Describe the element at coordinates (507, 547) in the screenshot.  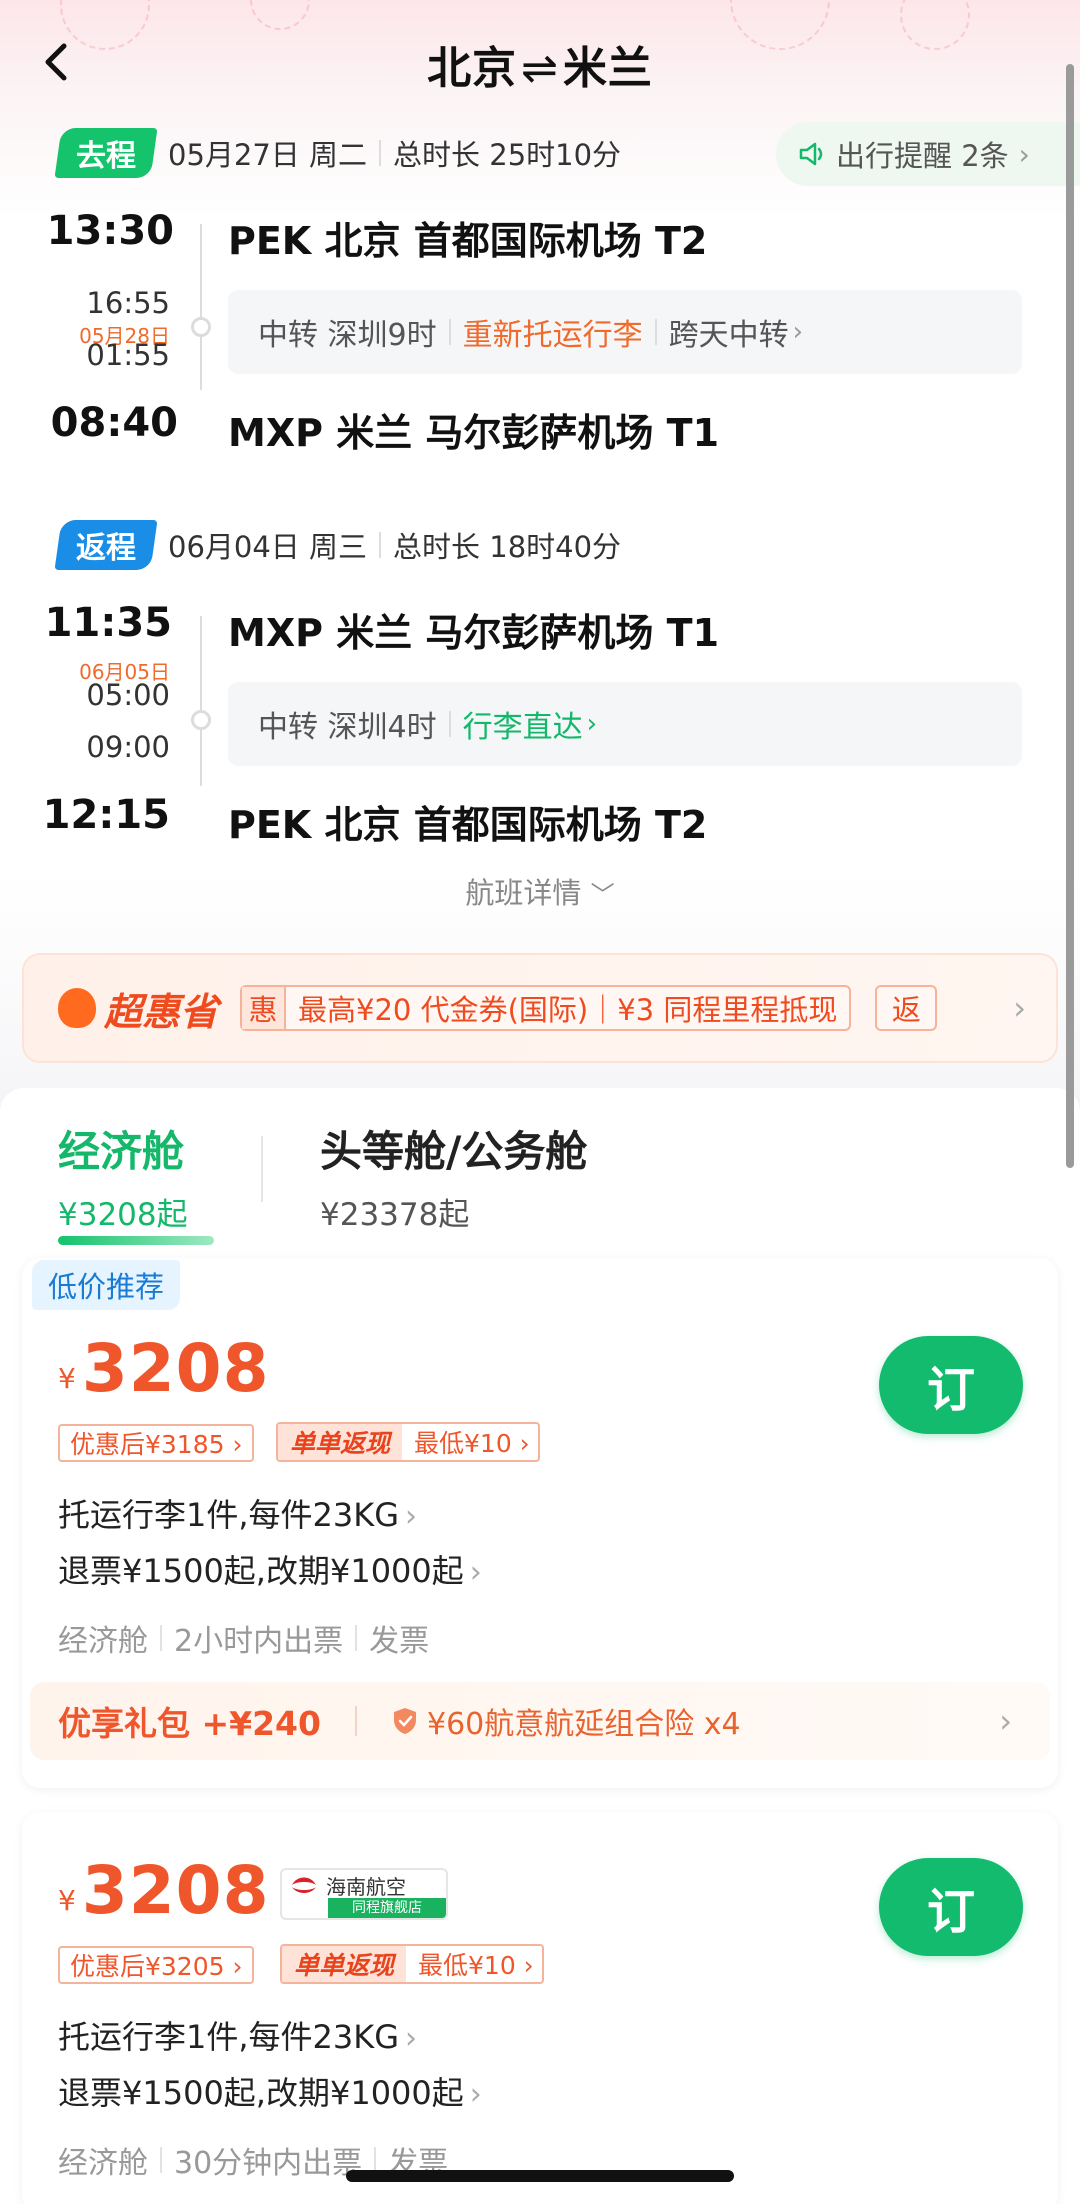
I see `inbound-duration: 总时长 18时40分` at that location.